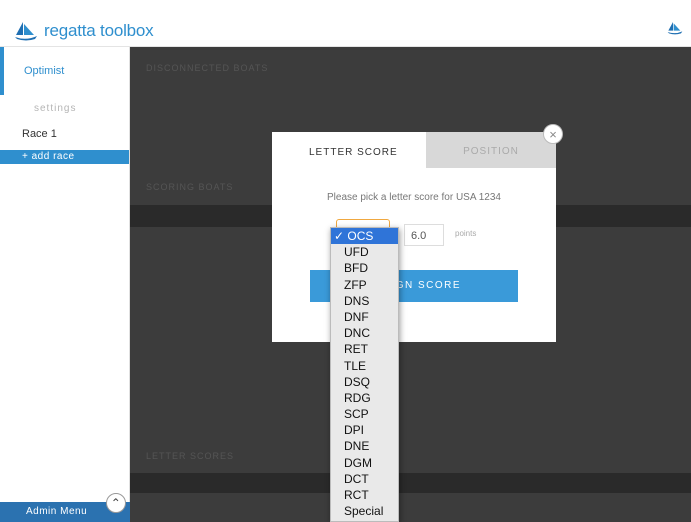 The height and width of the screenshot is (522, 691). I want to click on chevron-up-icon: ⌃, so click(116, 503).